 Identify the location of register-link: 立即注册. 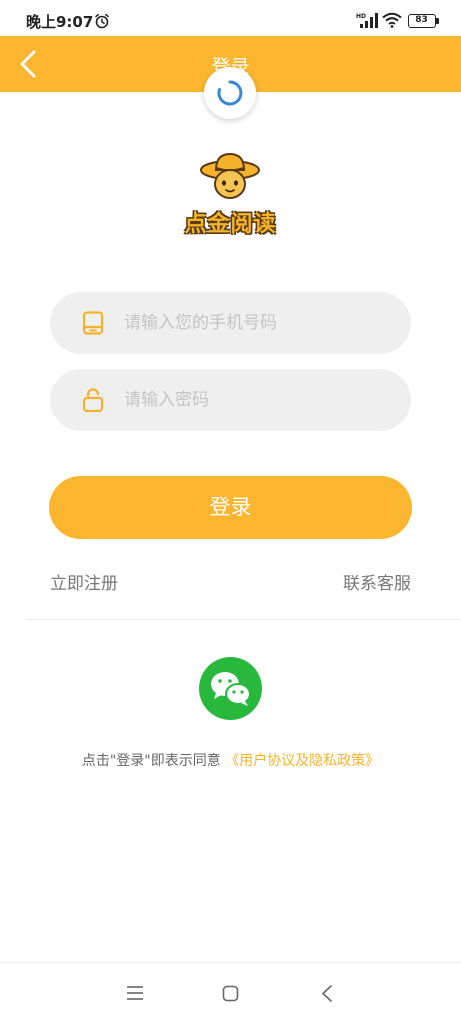
(84, 581).